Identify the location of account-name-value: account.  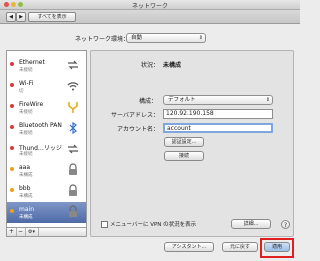
(179, 128).